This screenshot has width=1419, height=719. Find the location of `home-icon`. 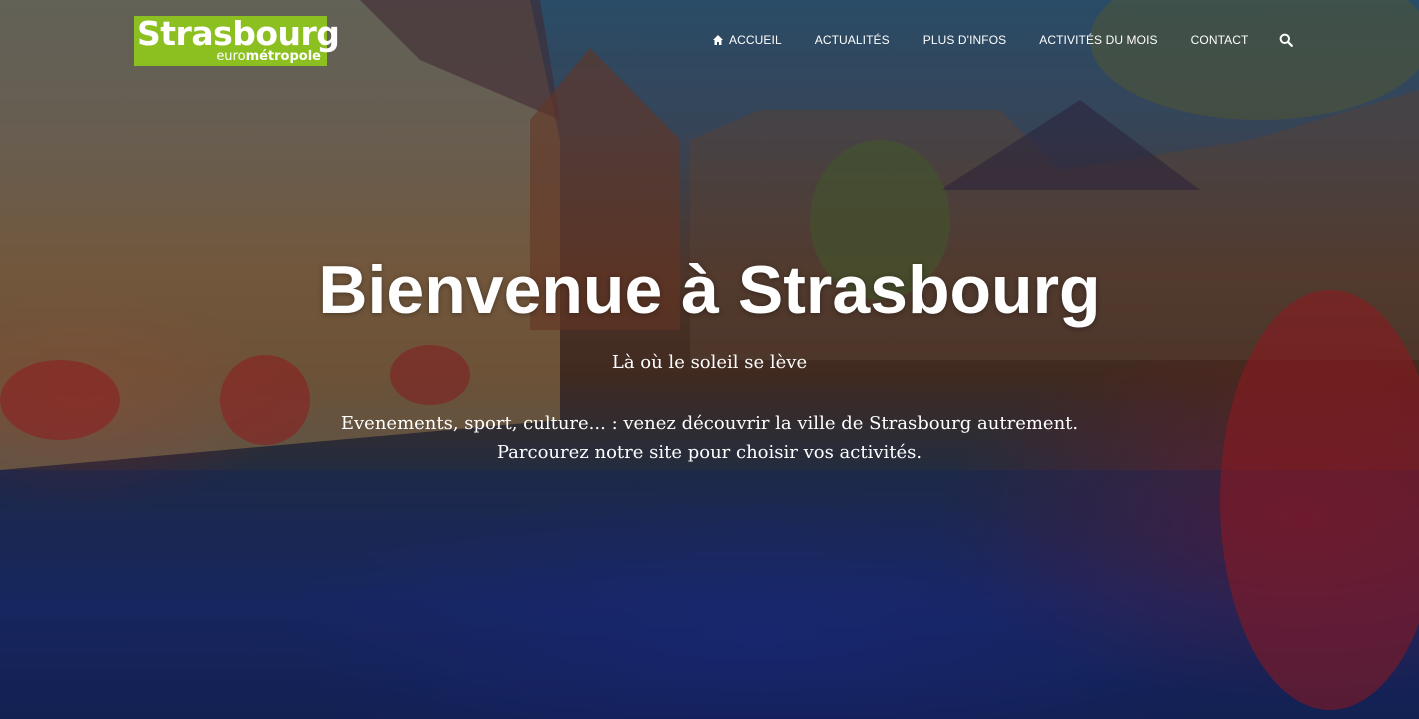

home-icon is located at coordinates (718, 40).